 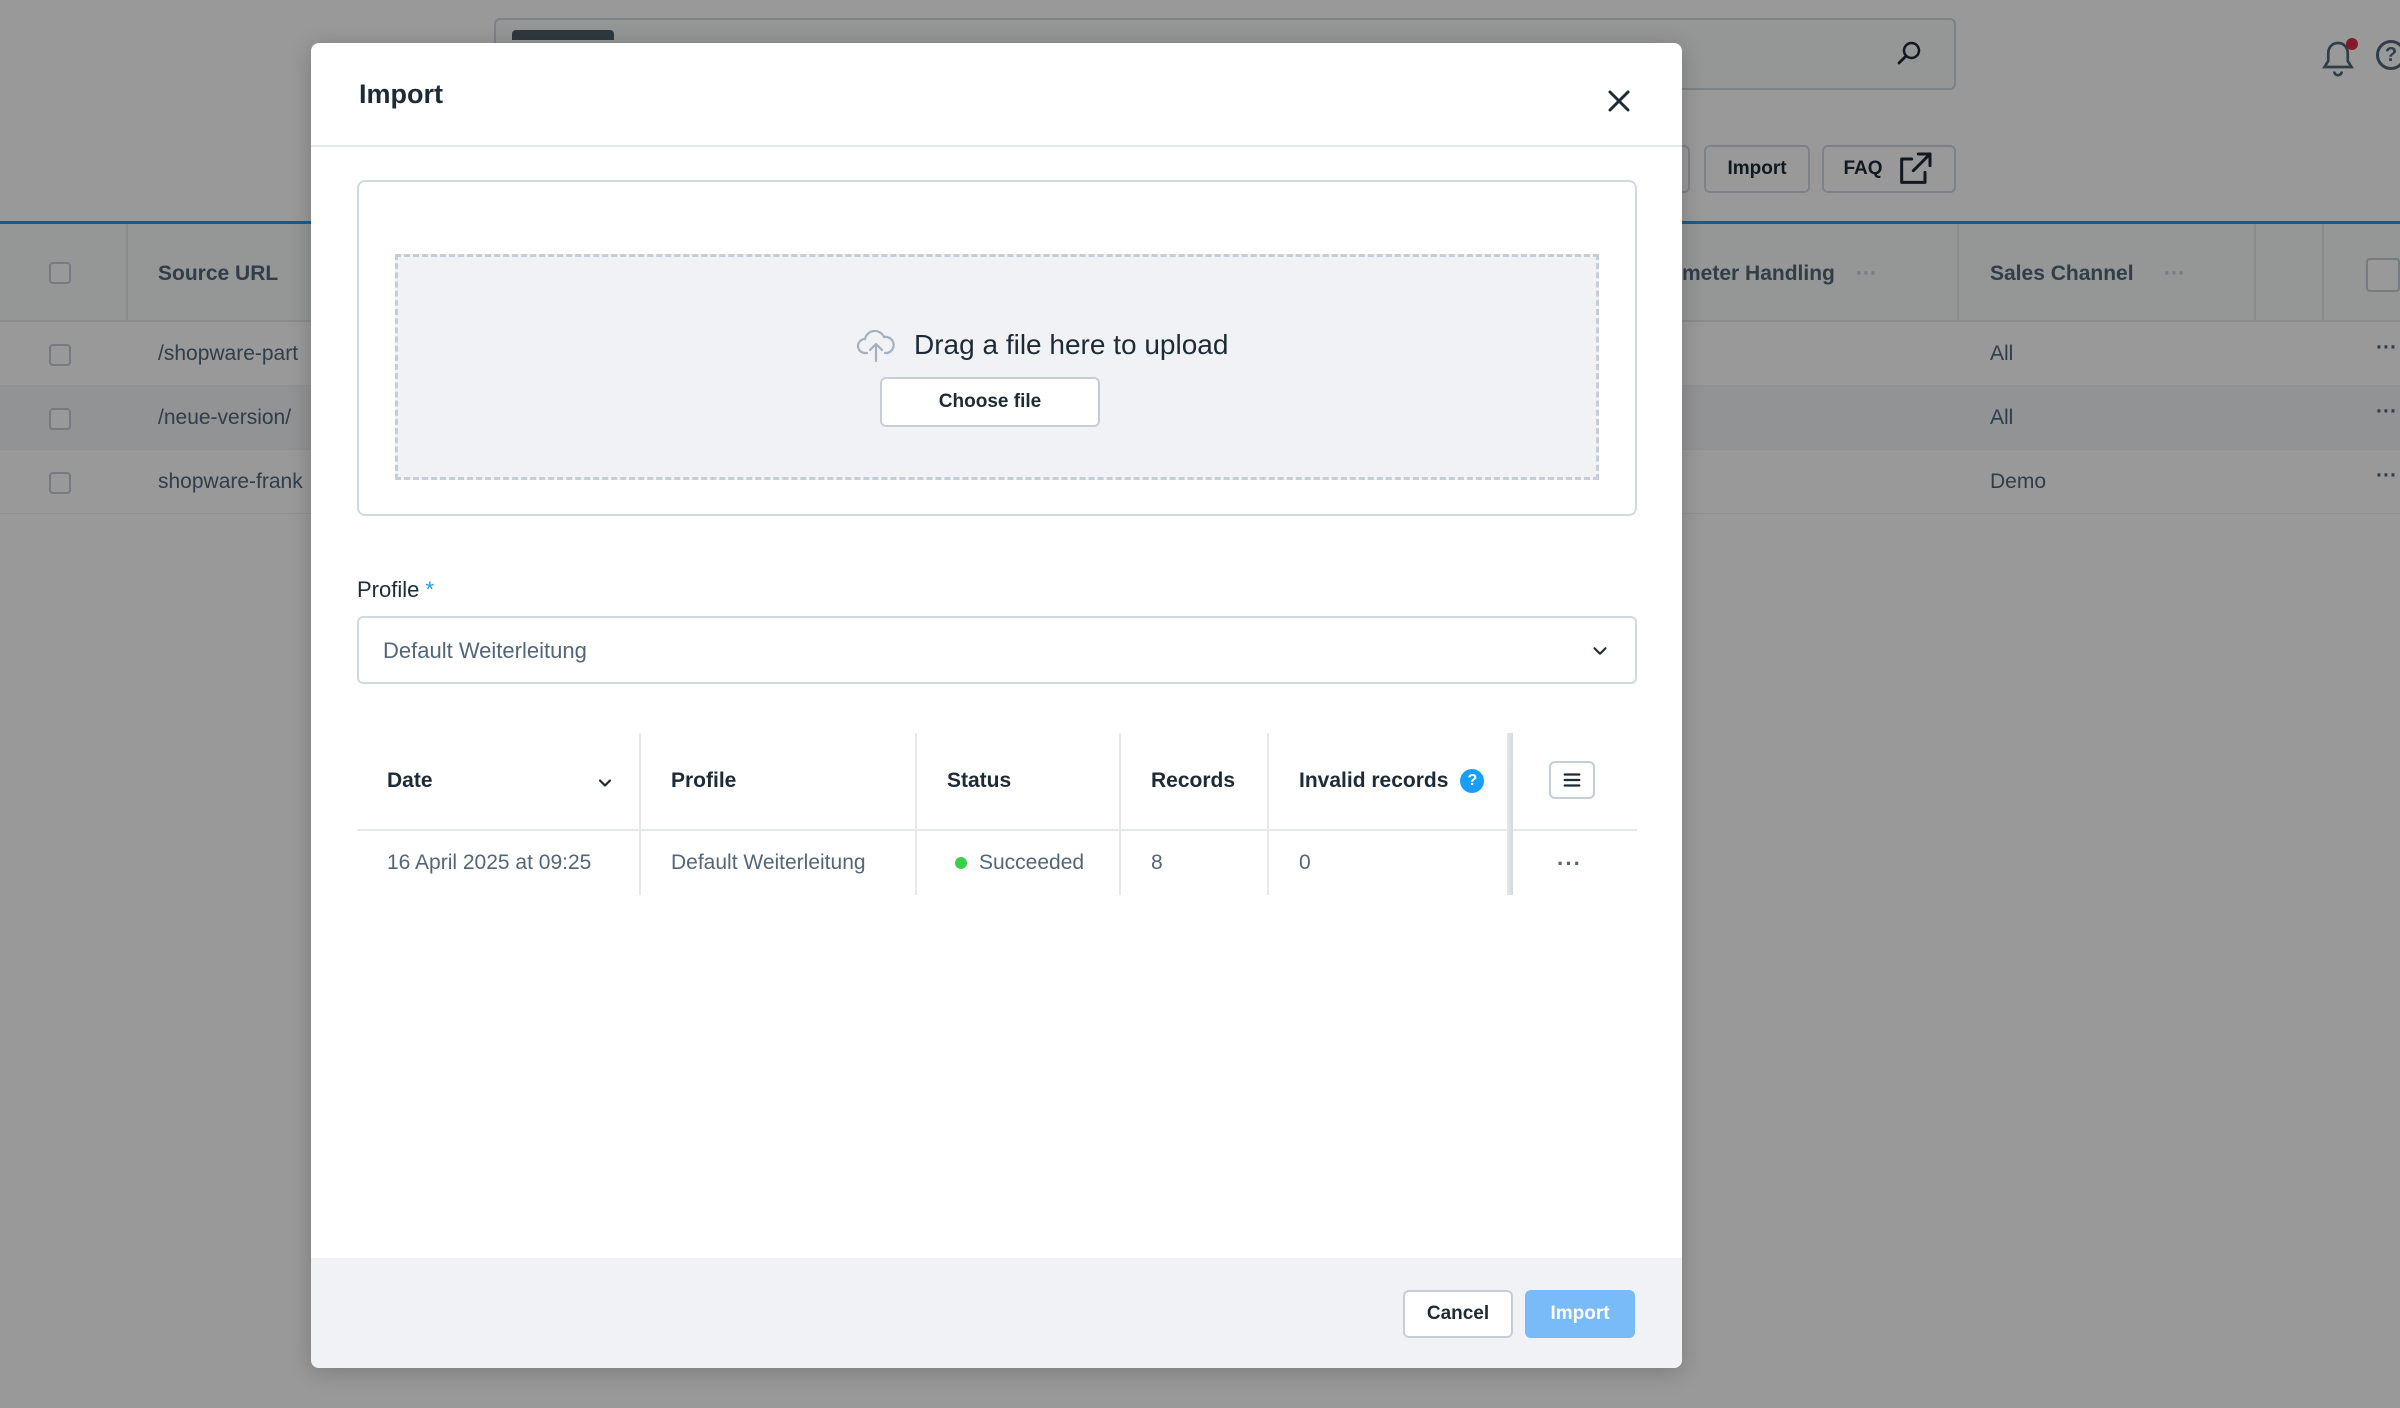 What do you see at coordinates (961, 863) in the screenshot?
I see `status-success-dot` at bounding box center [961, 863].